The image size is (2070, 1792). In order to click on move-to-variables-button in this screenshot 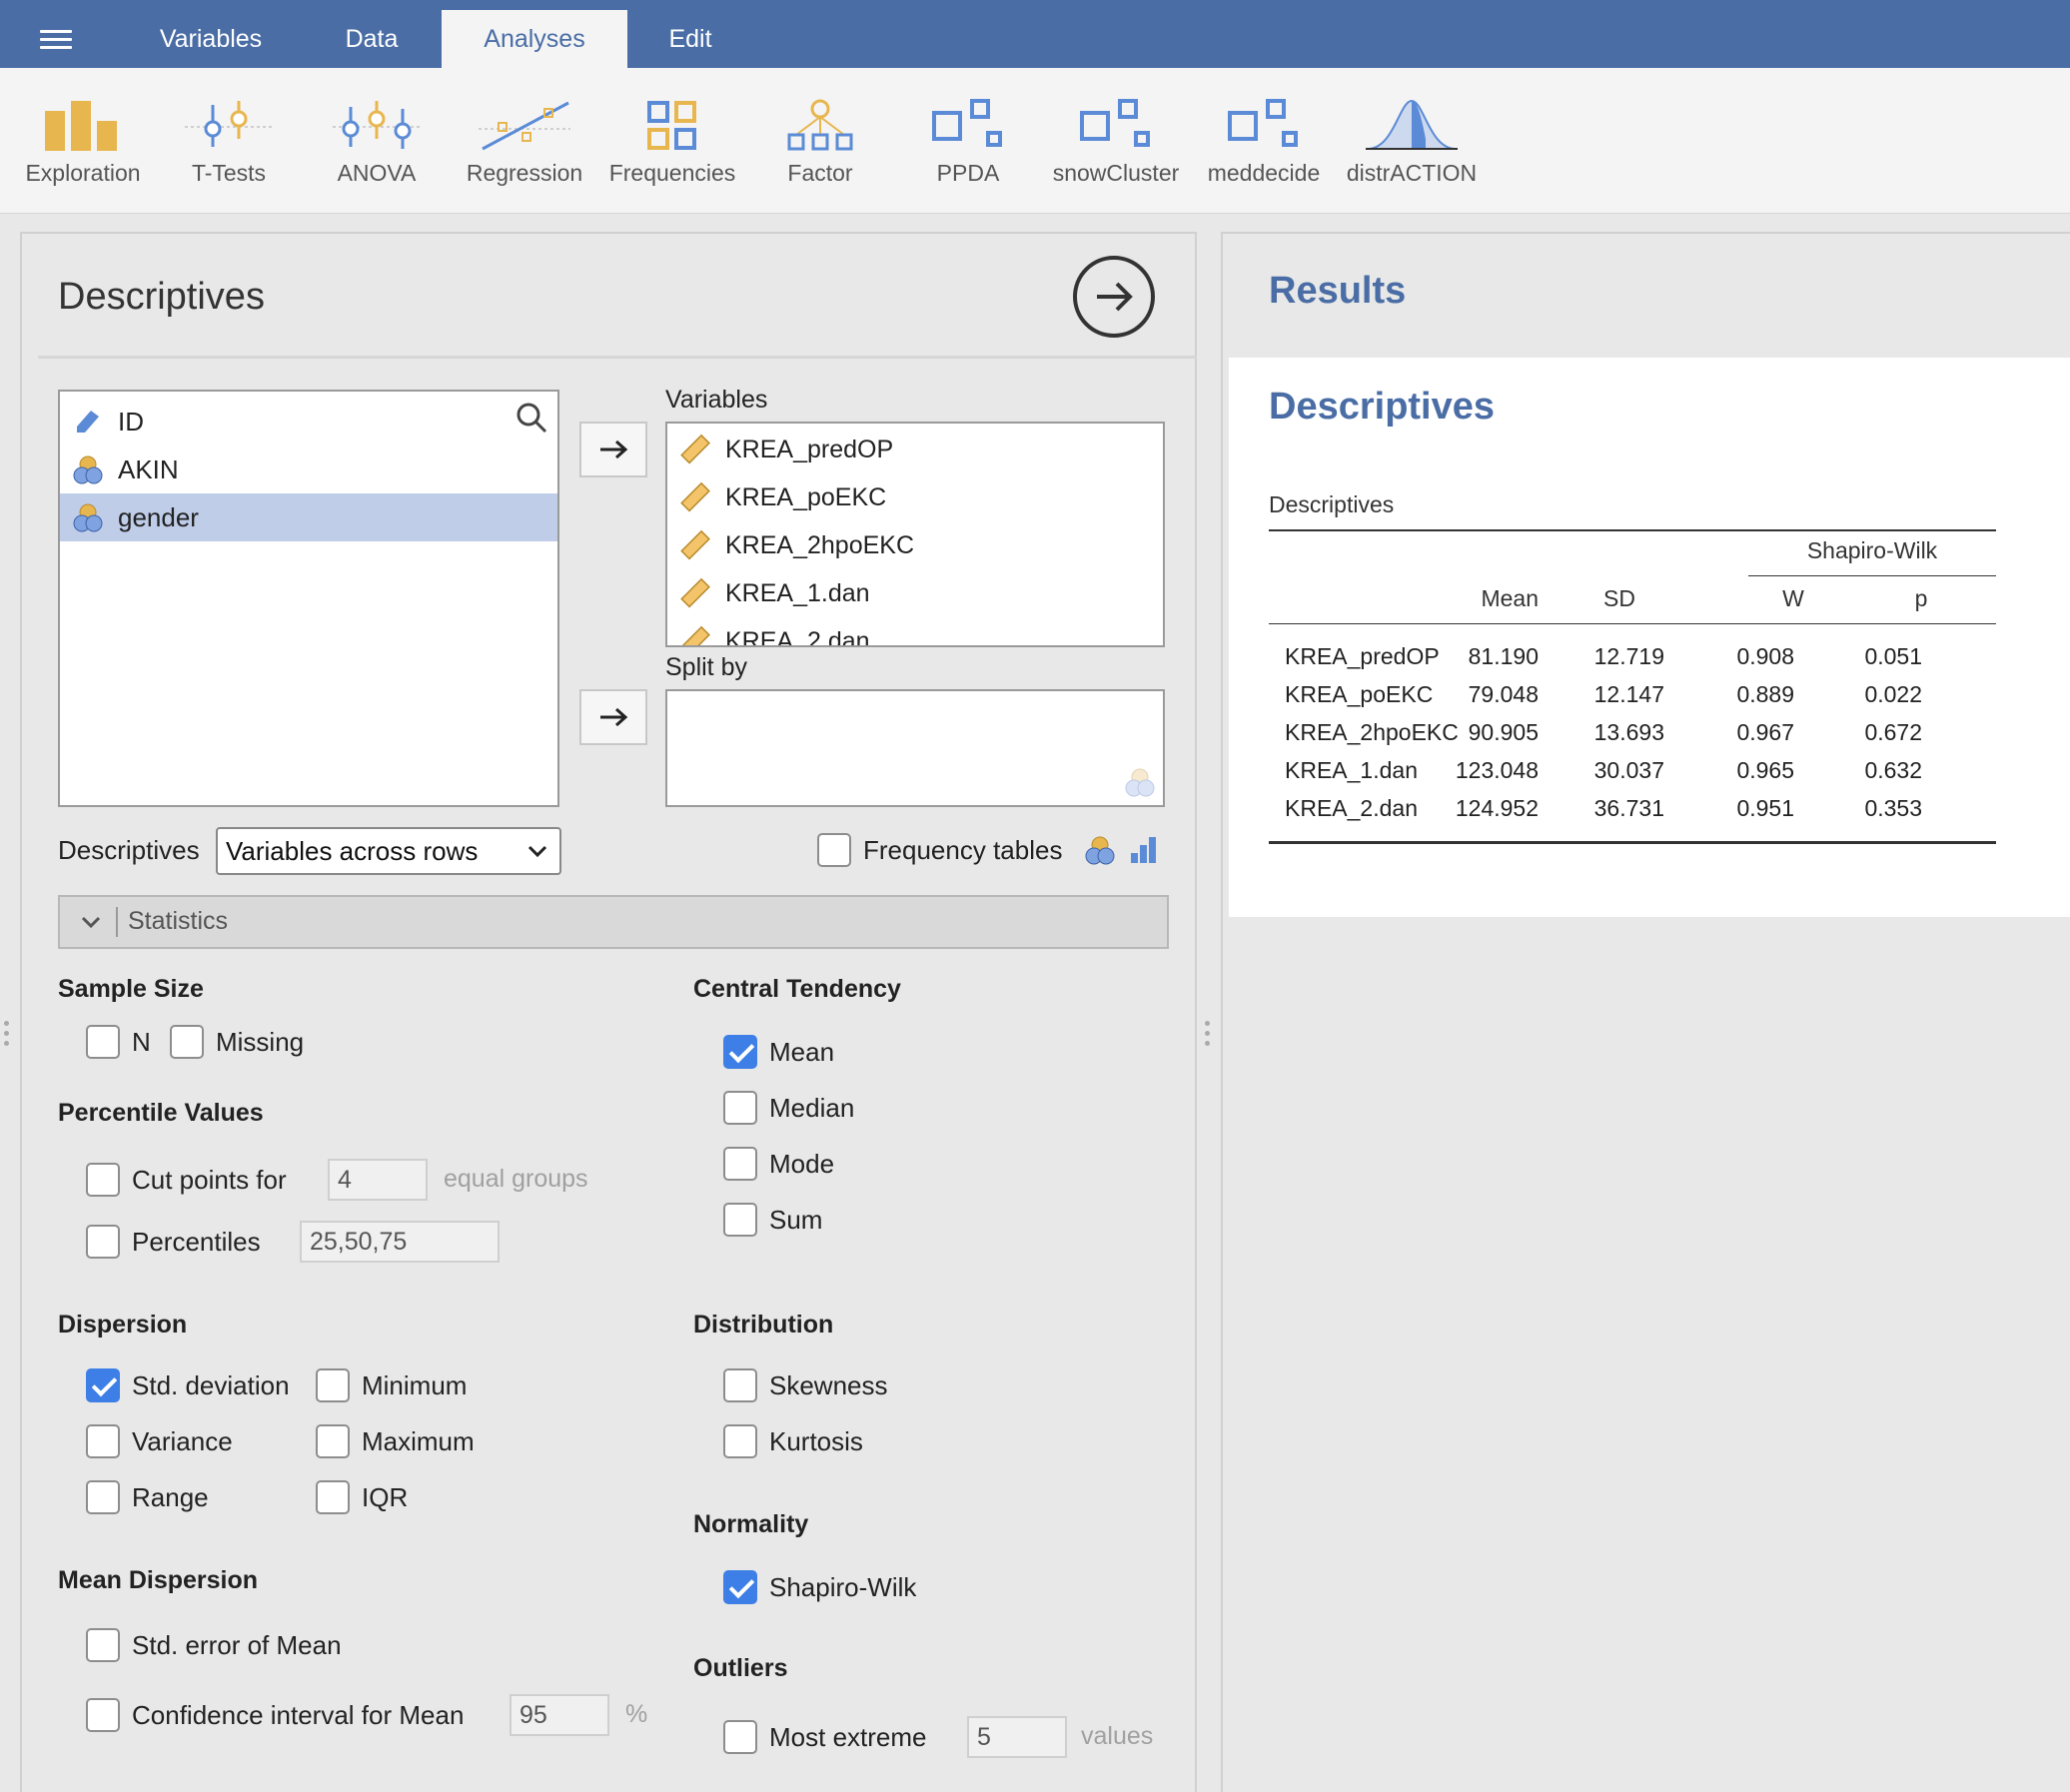, I will do `click(613, 449)`.